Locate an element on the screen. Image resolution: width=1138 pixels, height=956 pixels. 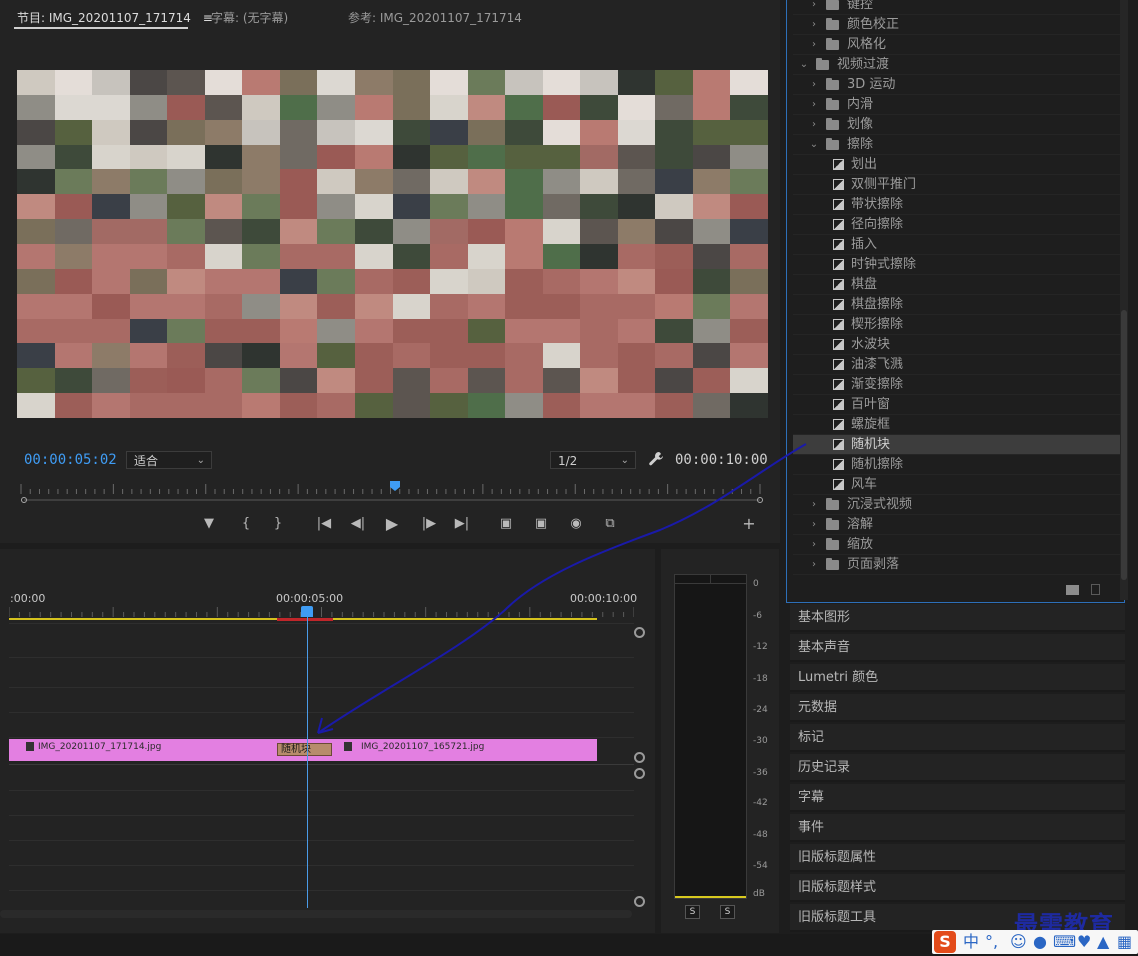
shirt-icon: ▲ is located at coordinates (1103, 942).